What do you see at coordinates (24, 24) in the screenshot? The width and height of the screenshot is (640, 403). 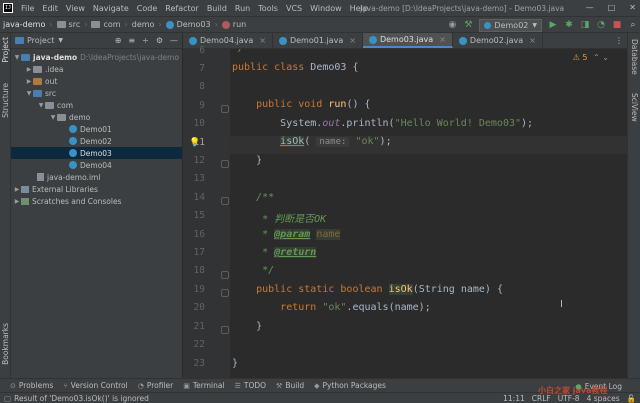 I see `breadcrumb-project: java-demo` at bounding box center [24, 24].